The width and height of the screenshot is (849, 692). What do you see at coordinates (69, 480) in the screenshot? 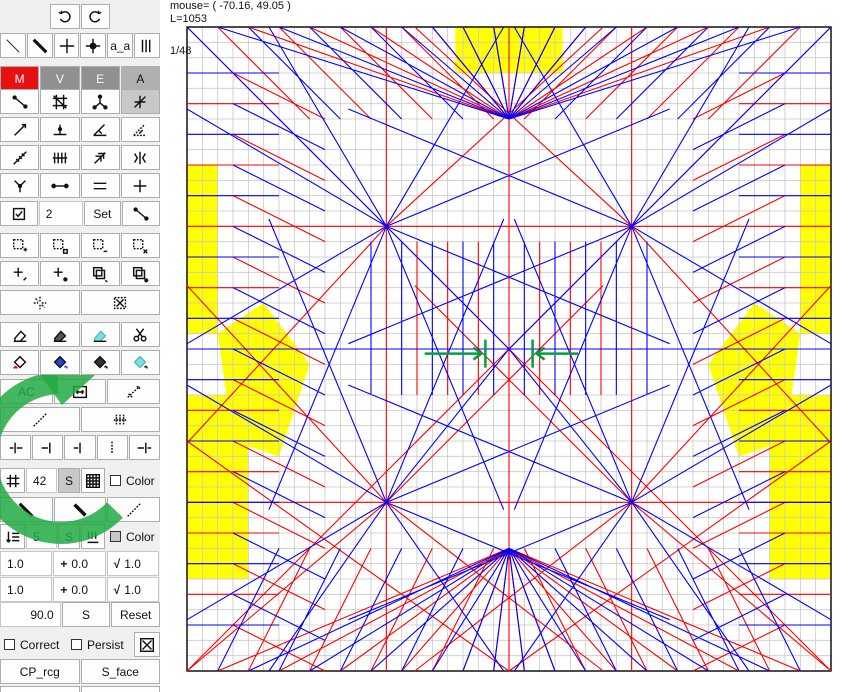
I see `grid-s-button: S` at bounding box center [69, 480].